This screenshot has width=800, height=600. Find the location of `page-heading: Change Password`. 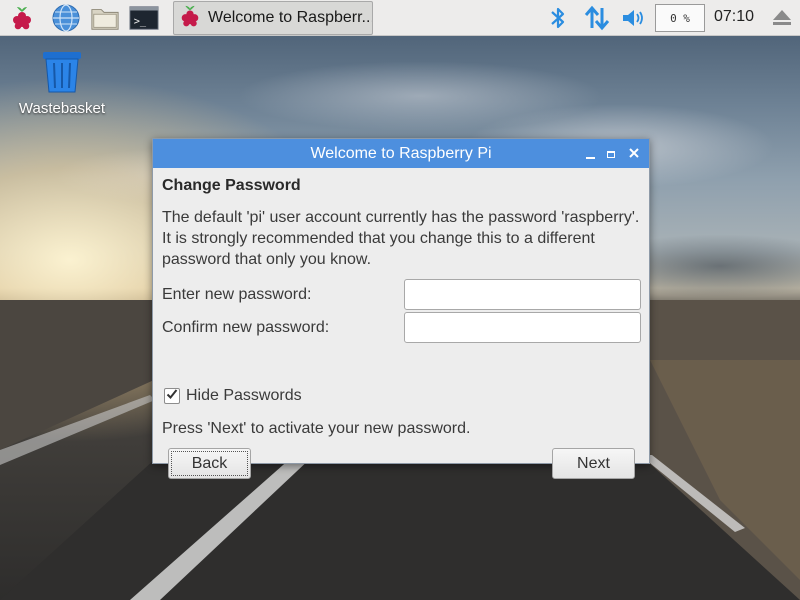

page-heading: Change Password is located at coordinates (231, 185).